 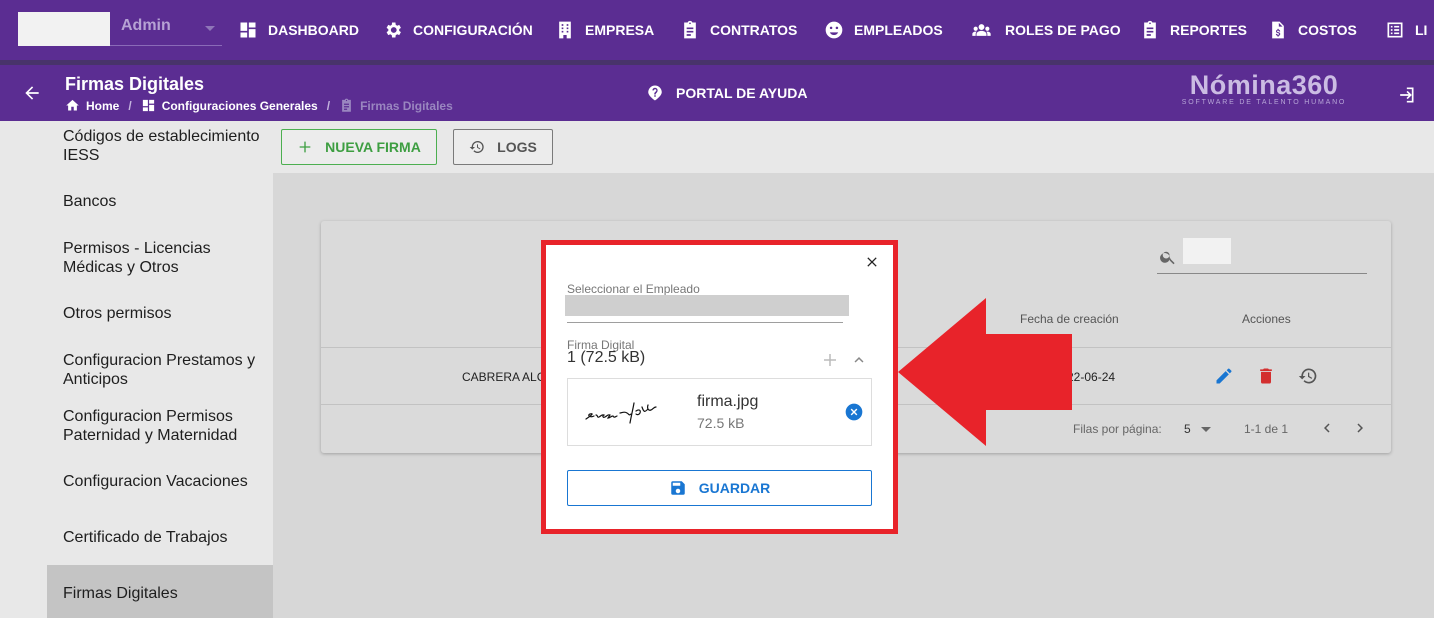 I want to click on nav-empresa: EMPRESA, so click(x=604, y=30).